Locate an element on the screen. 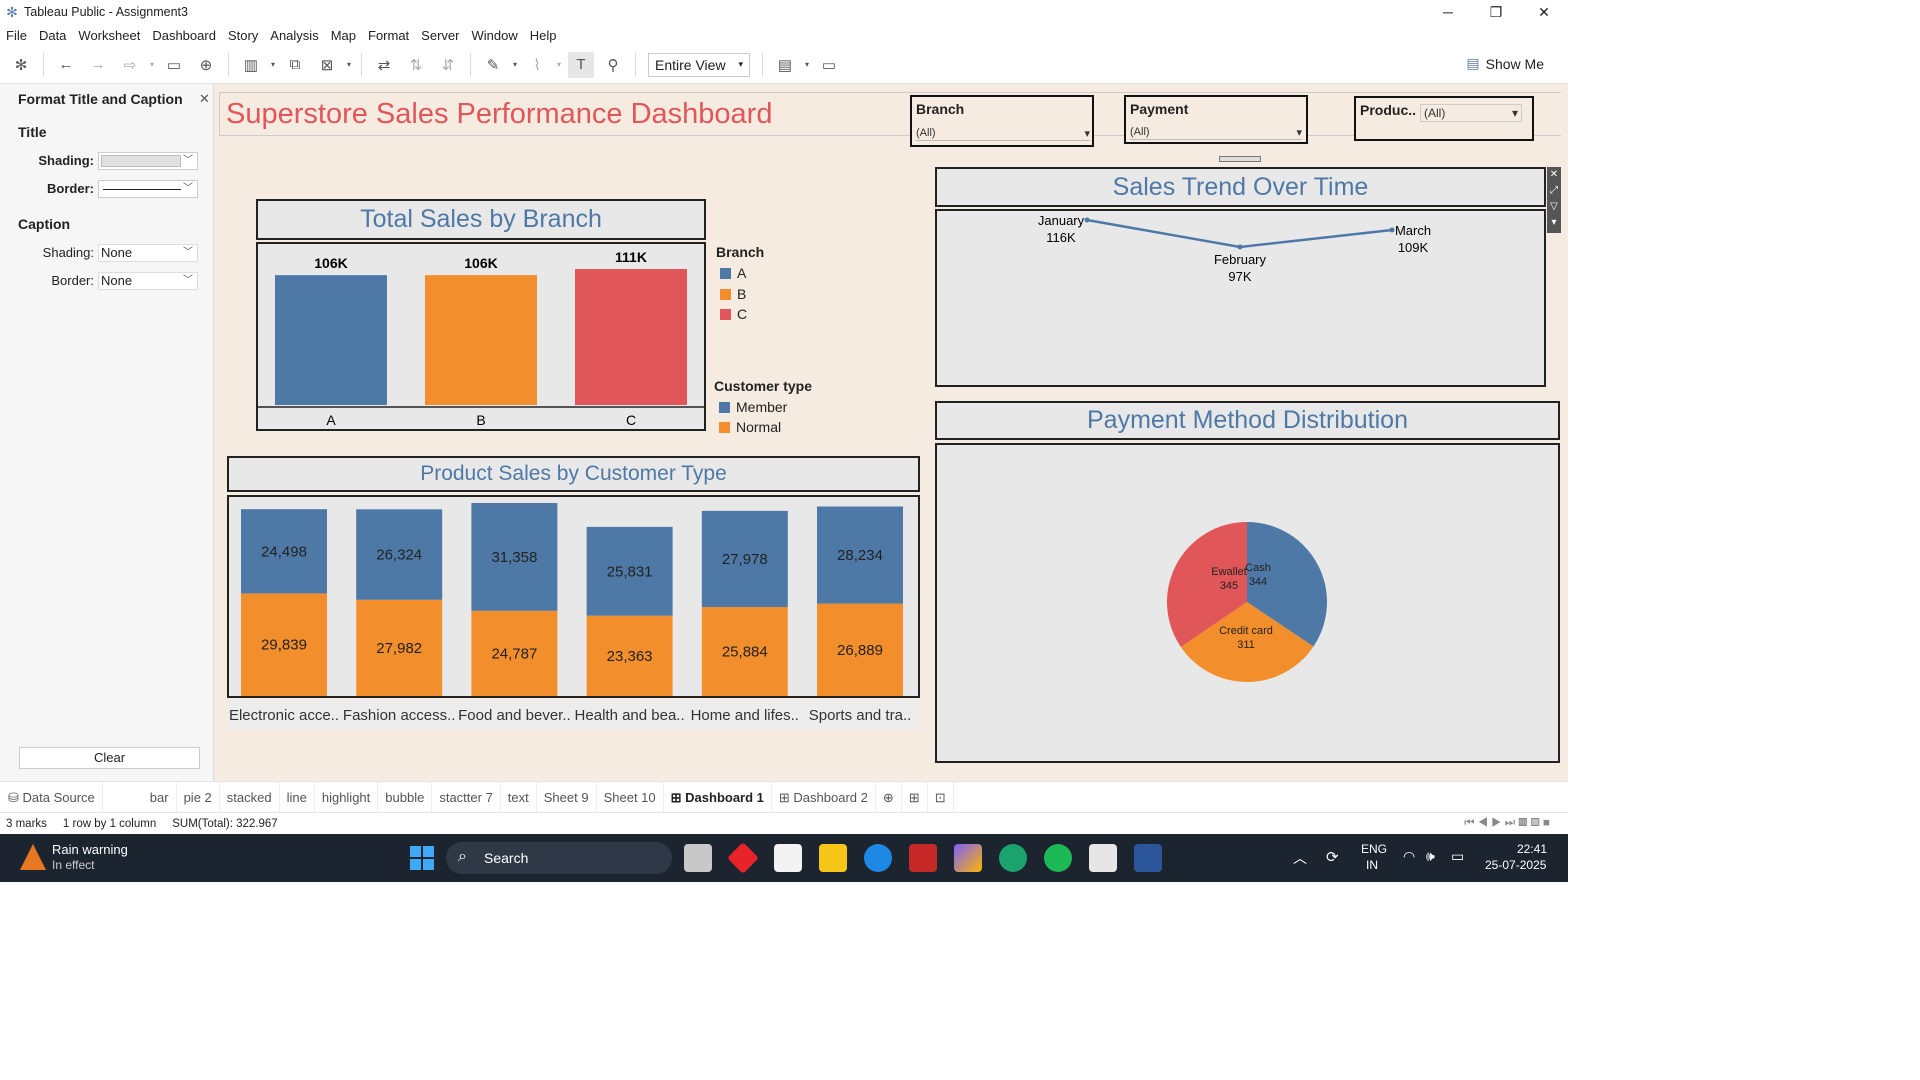  tab-text: text is located at coordinates (519, 797).